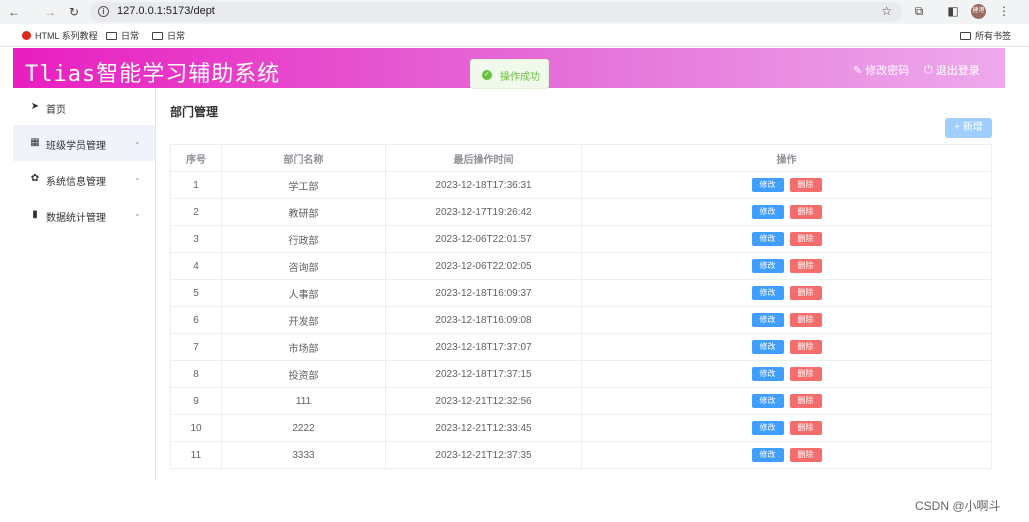  Describe the element at coordinates (581, 266) in the screenshot. I see `table-row: 4 咨询部 2023-12-06T22:02:05 修改 删除` at that location.